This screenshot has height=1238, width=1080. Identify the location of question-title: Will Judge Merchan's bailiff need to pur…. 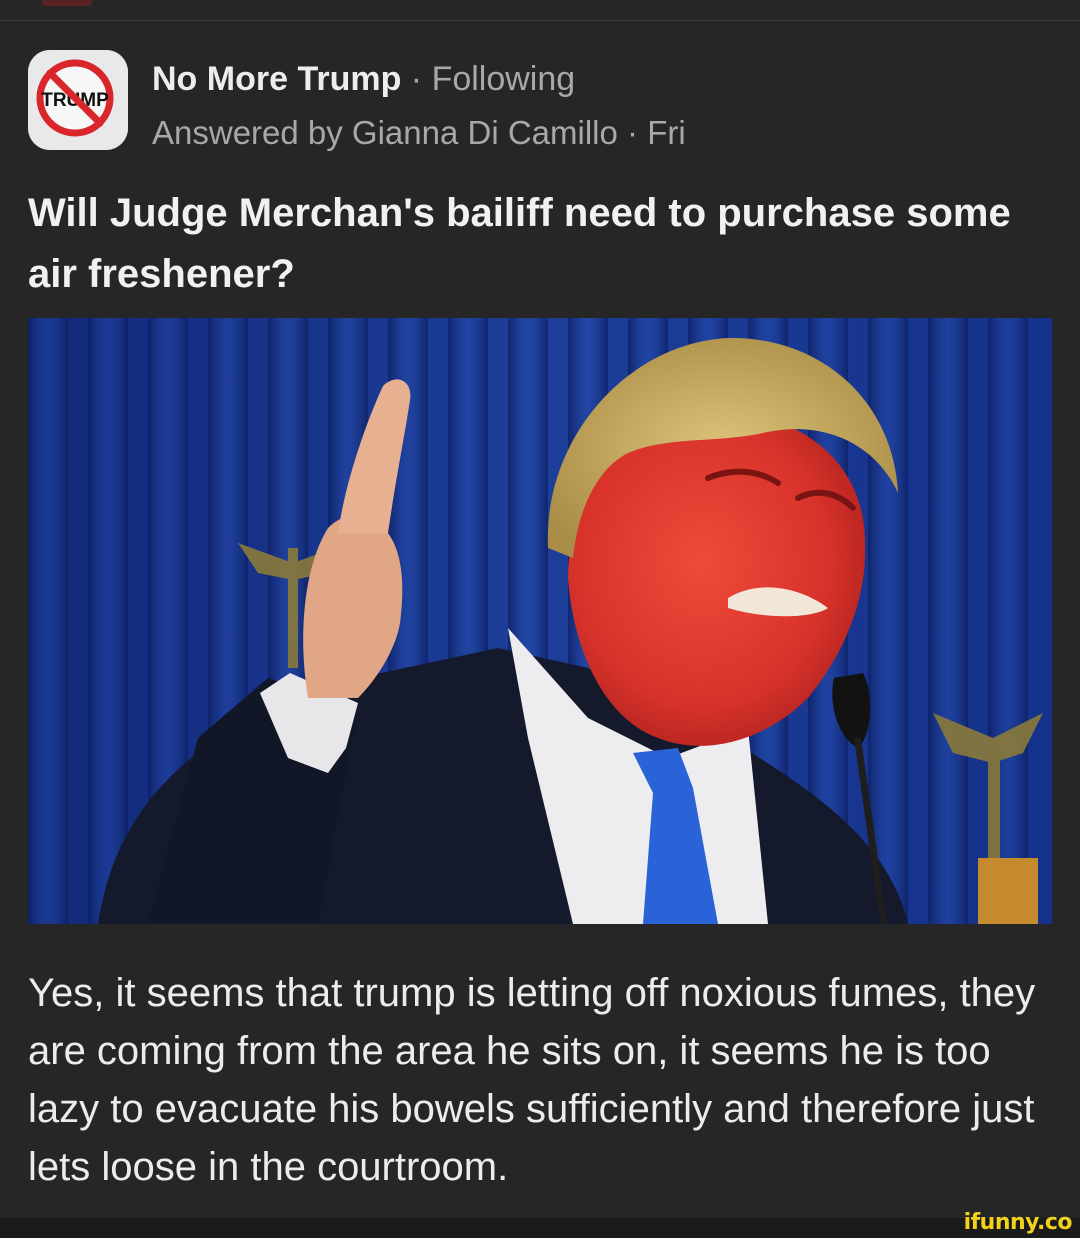
(538, 244).